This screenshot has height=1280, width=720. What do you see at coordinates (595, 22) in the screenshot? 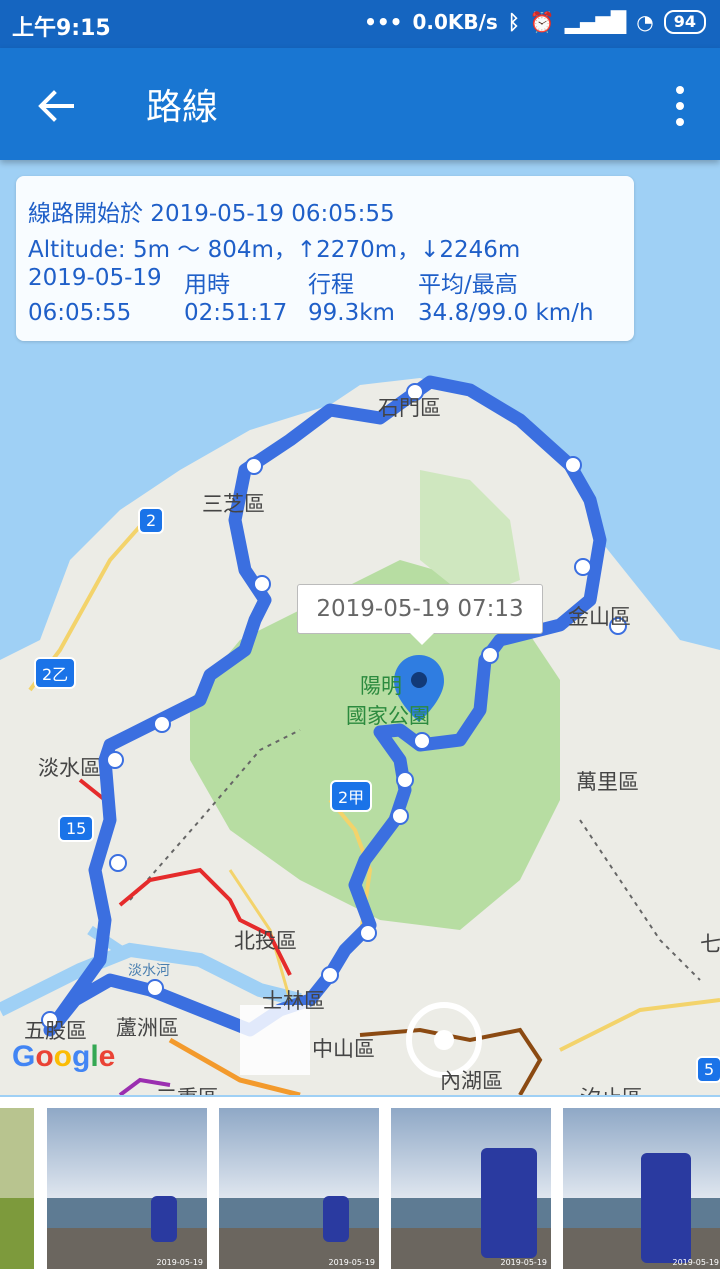
I see `signal-icon: ▂▄▆█` at bounding box center [595, 22].